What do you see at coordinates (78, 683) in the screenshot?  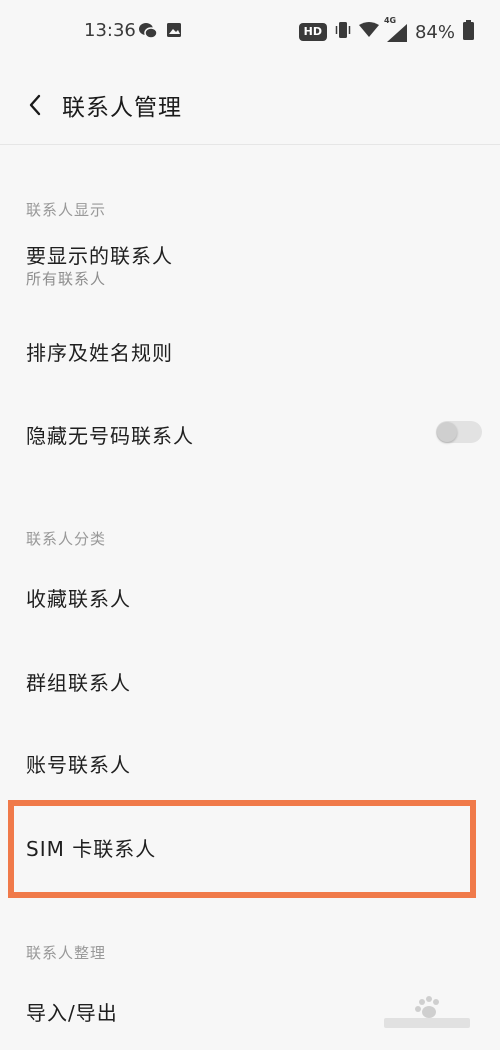 I see `setting-title: 群组联系人` at bounding box center [78, 683].